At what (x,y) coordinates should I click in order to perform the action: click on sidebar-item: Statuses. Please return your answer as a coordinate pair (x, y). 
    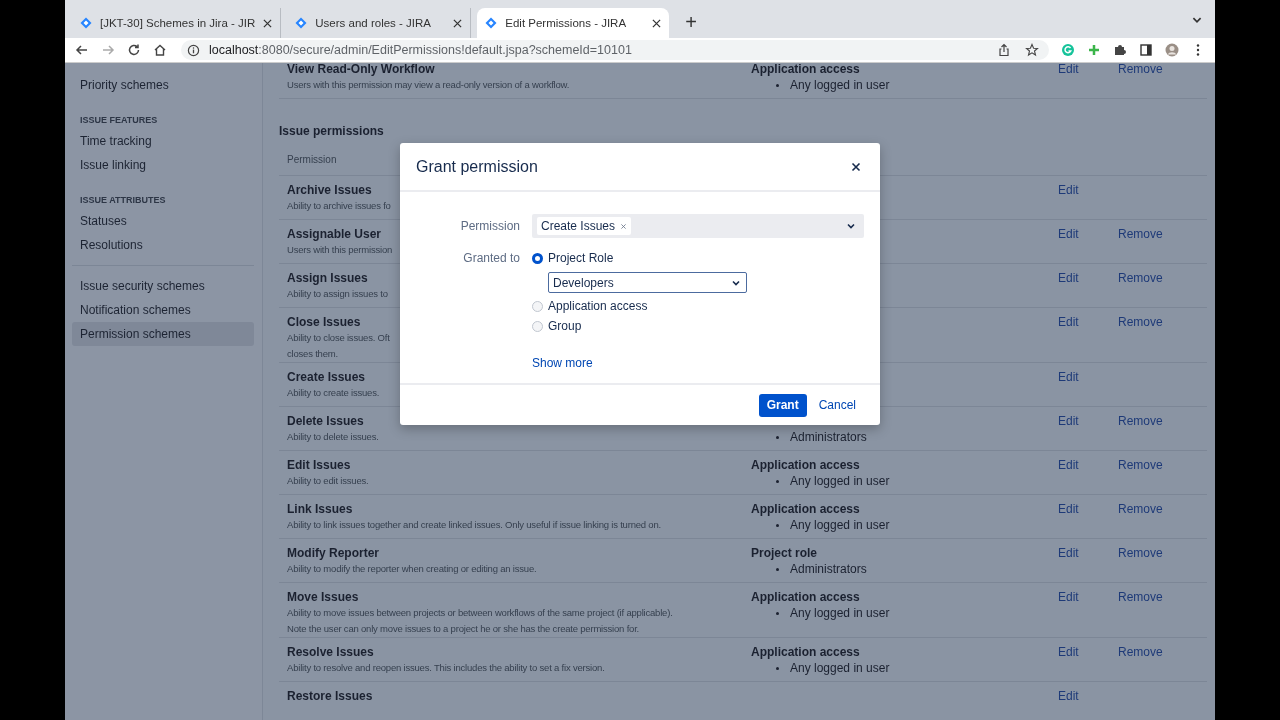
    Looking at the image, I should click on (163, 221).